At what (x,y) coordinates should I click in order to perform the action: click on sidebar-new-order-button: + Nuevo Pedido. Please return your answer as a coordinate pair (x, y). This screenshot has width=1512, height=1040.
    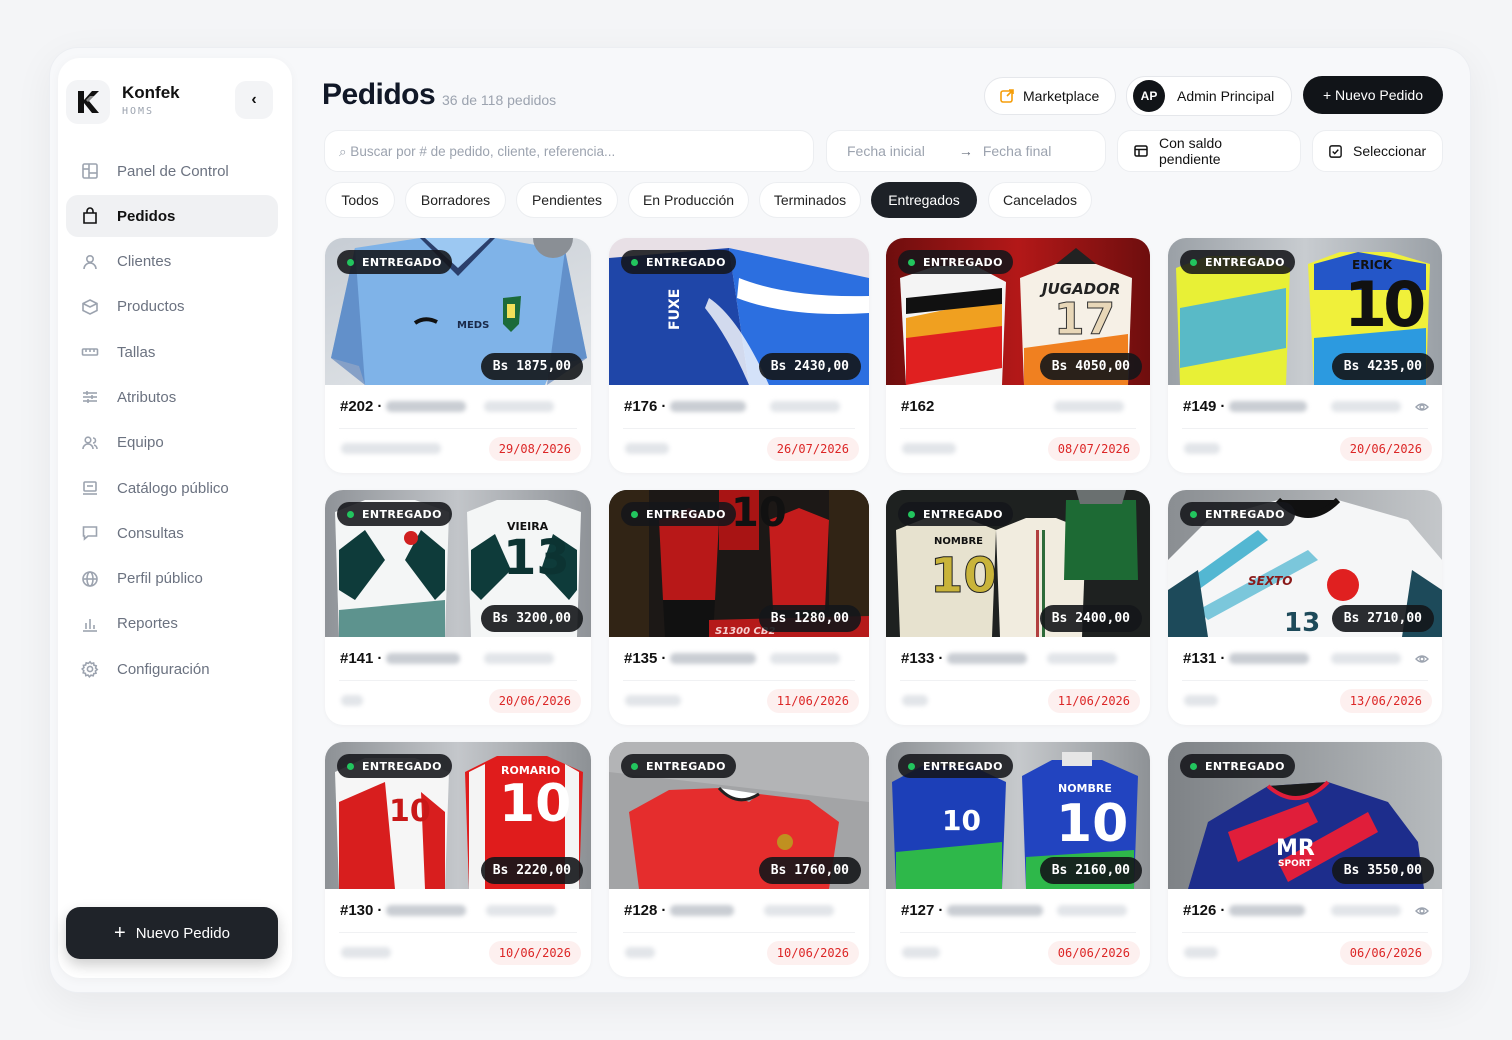
    Looking at the image, I should click on (172, 933).